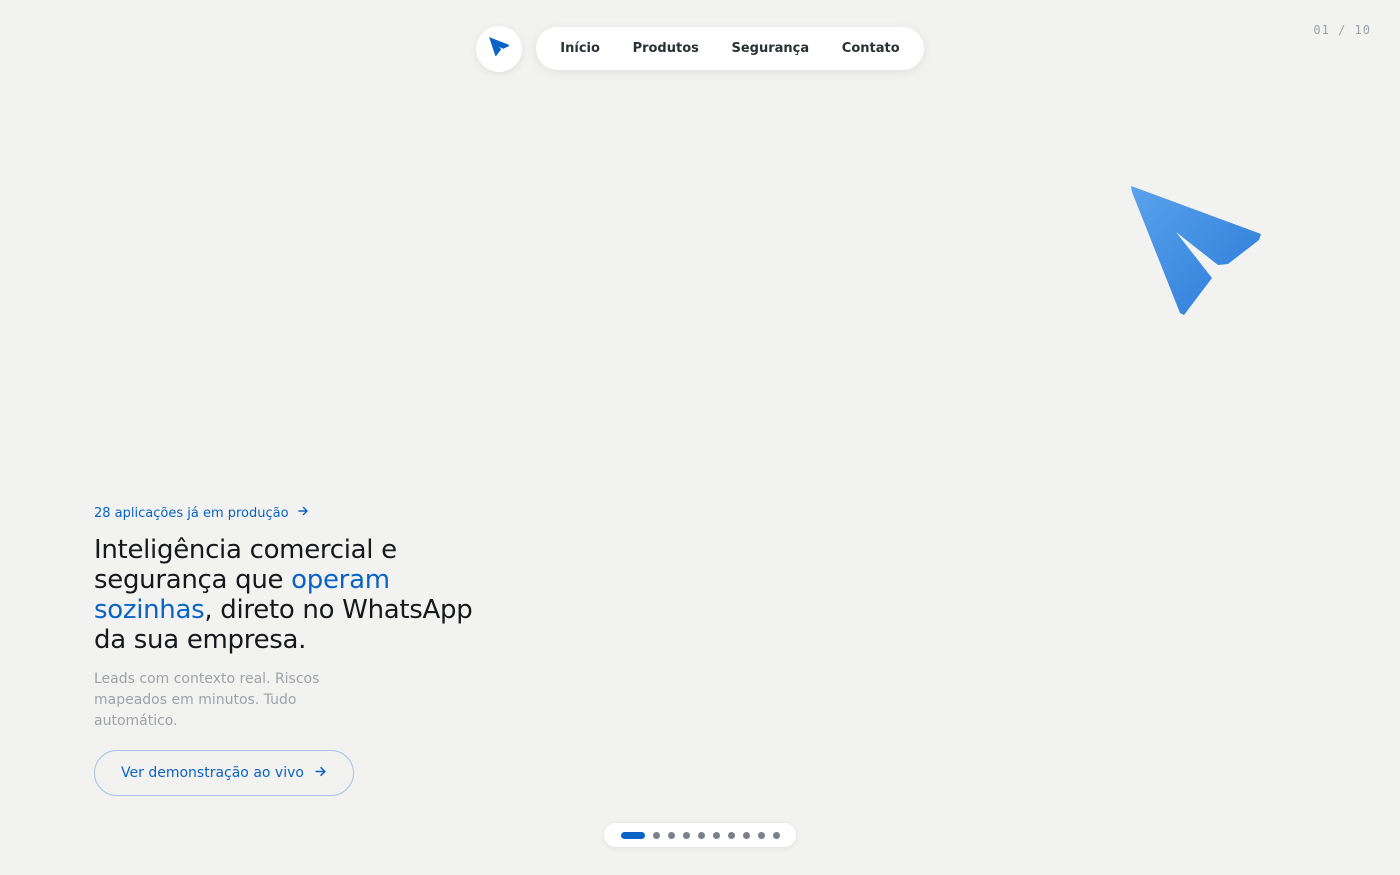 The image size is (1400, 875). Describe the element at coordinates (871, 48) in the screenshot. I see `nav-link-contato: Contato` at that location.